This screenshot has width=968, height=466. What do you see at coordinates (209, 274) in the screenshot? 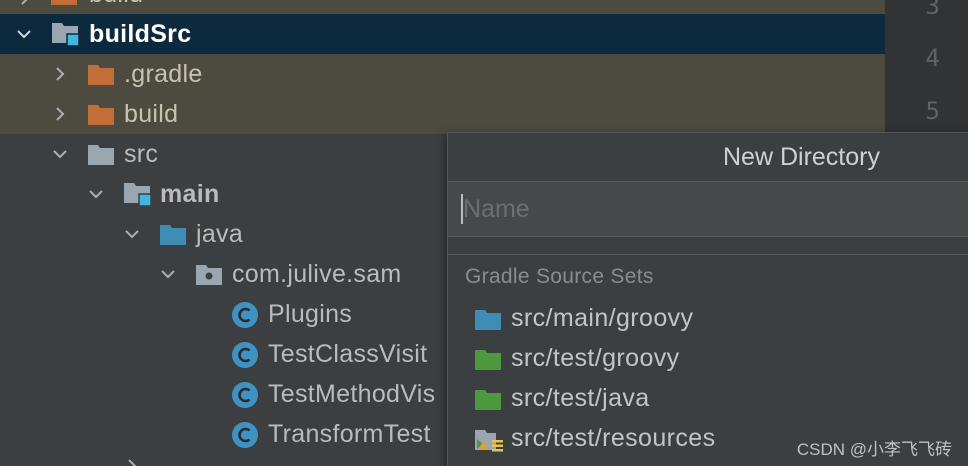
I see `package-icon` at bounding box center [209, 274].